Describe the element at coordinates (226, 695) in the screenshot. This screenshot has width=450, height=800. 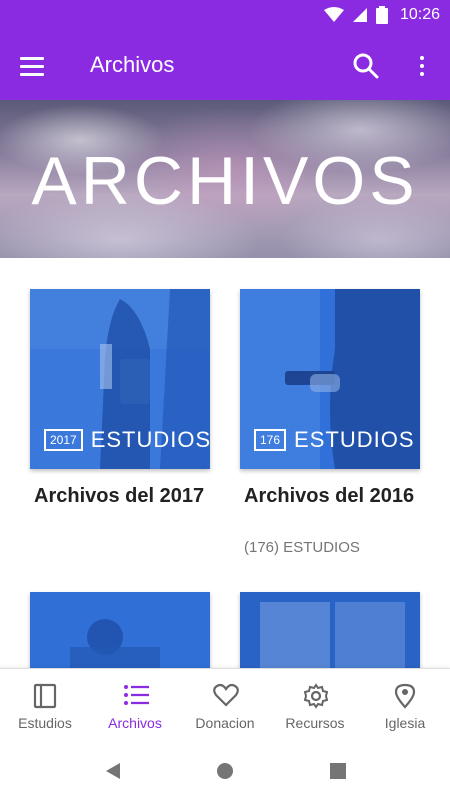
I see `heart-icon` at that location.